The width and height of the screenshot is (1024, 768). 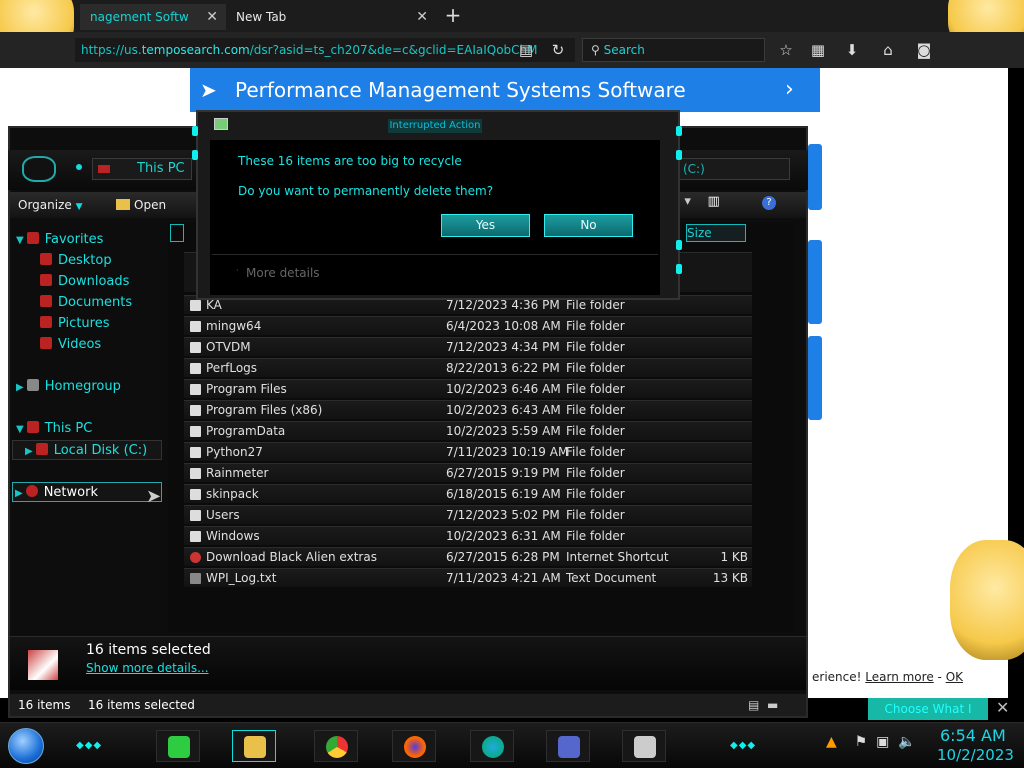 I want to click on notification-icon: ▲, so click(x=831, y=742).